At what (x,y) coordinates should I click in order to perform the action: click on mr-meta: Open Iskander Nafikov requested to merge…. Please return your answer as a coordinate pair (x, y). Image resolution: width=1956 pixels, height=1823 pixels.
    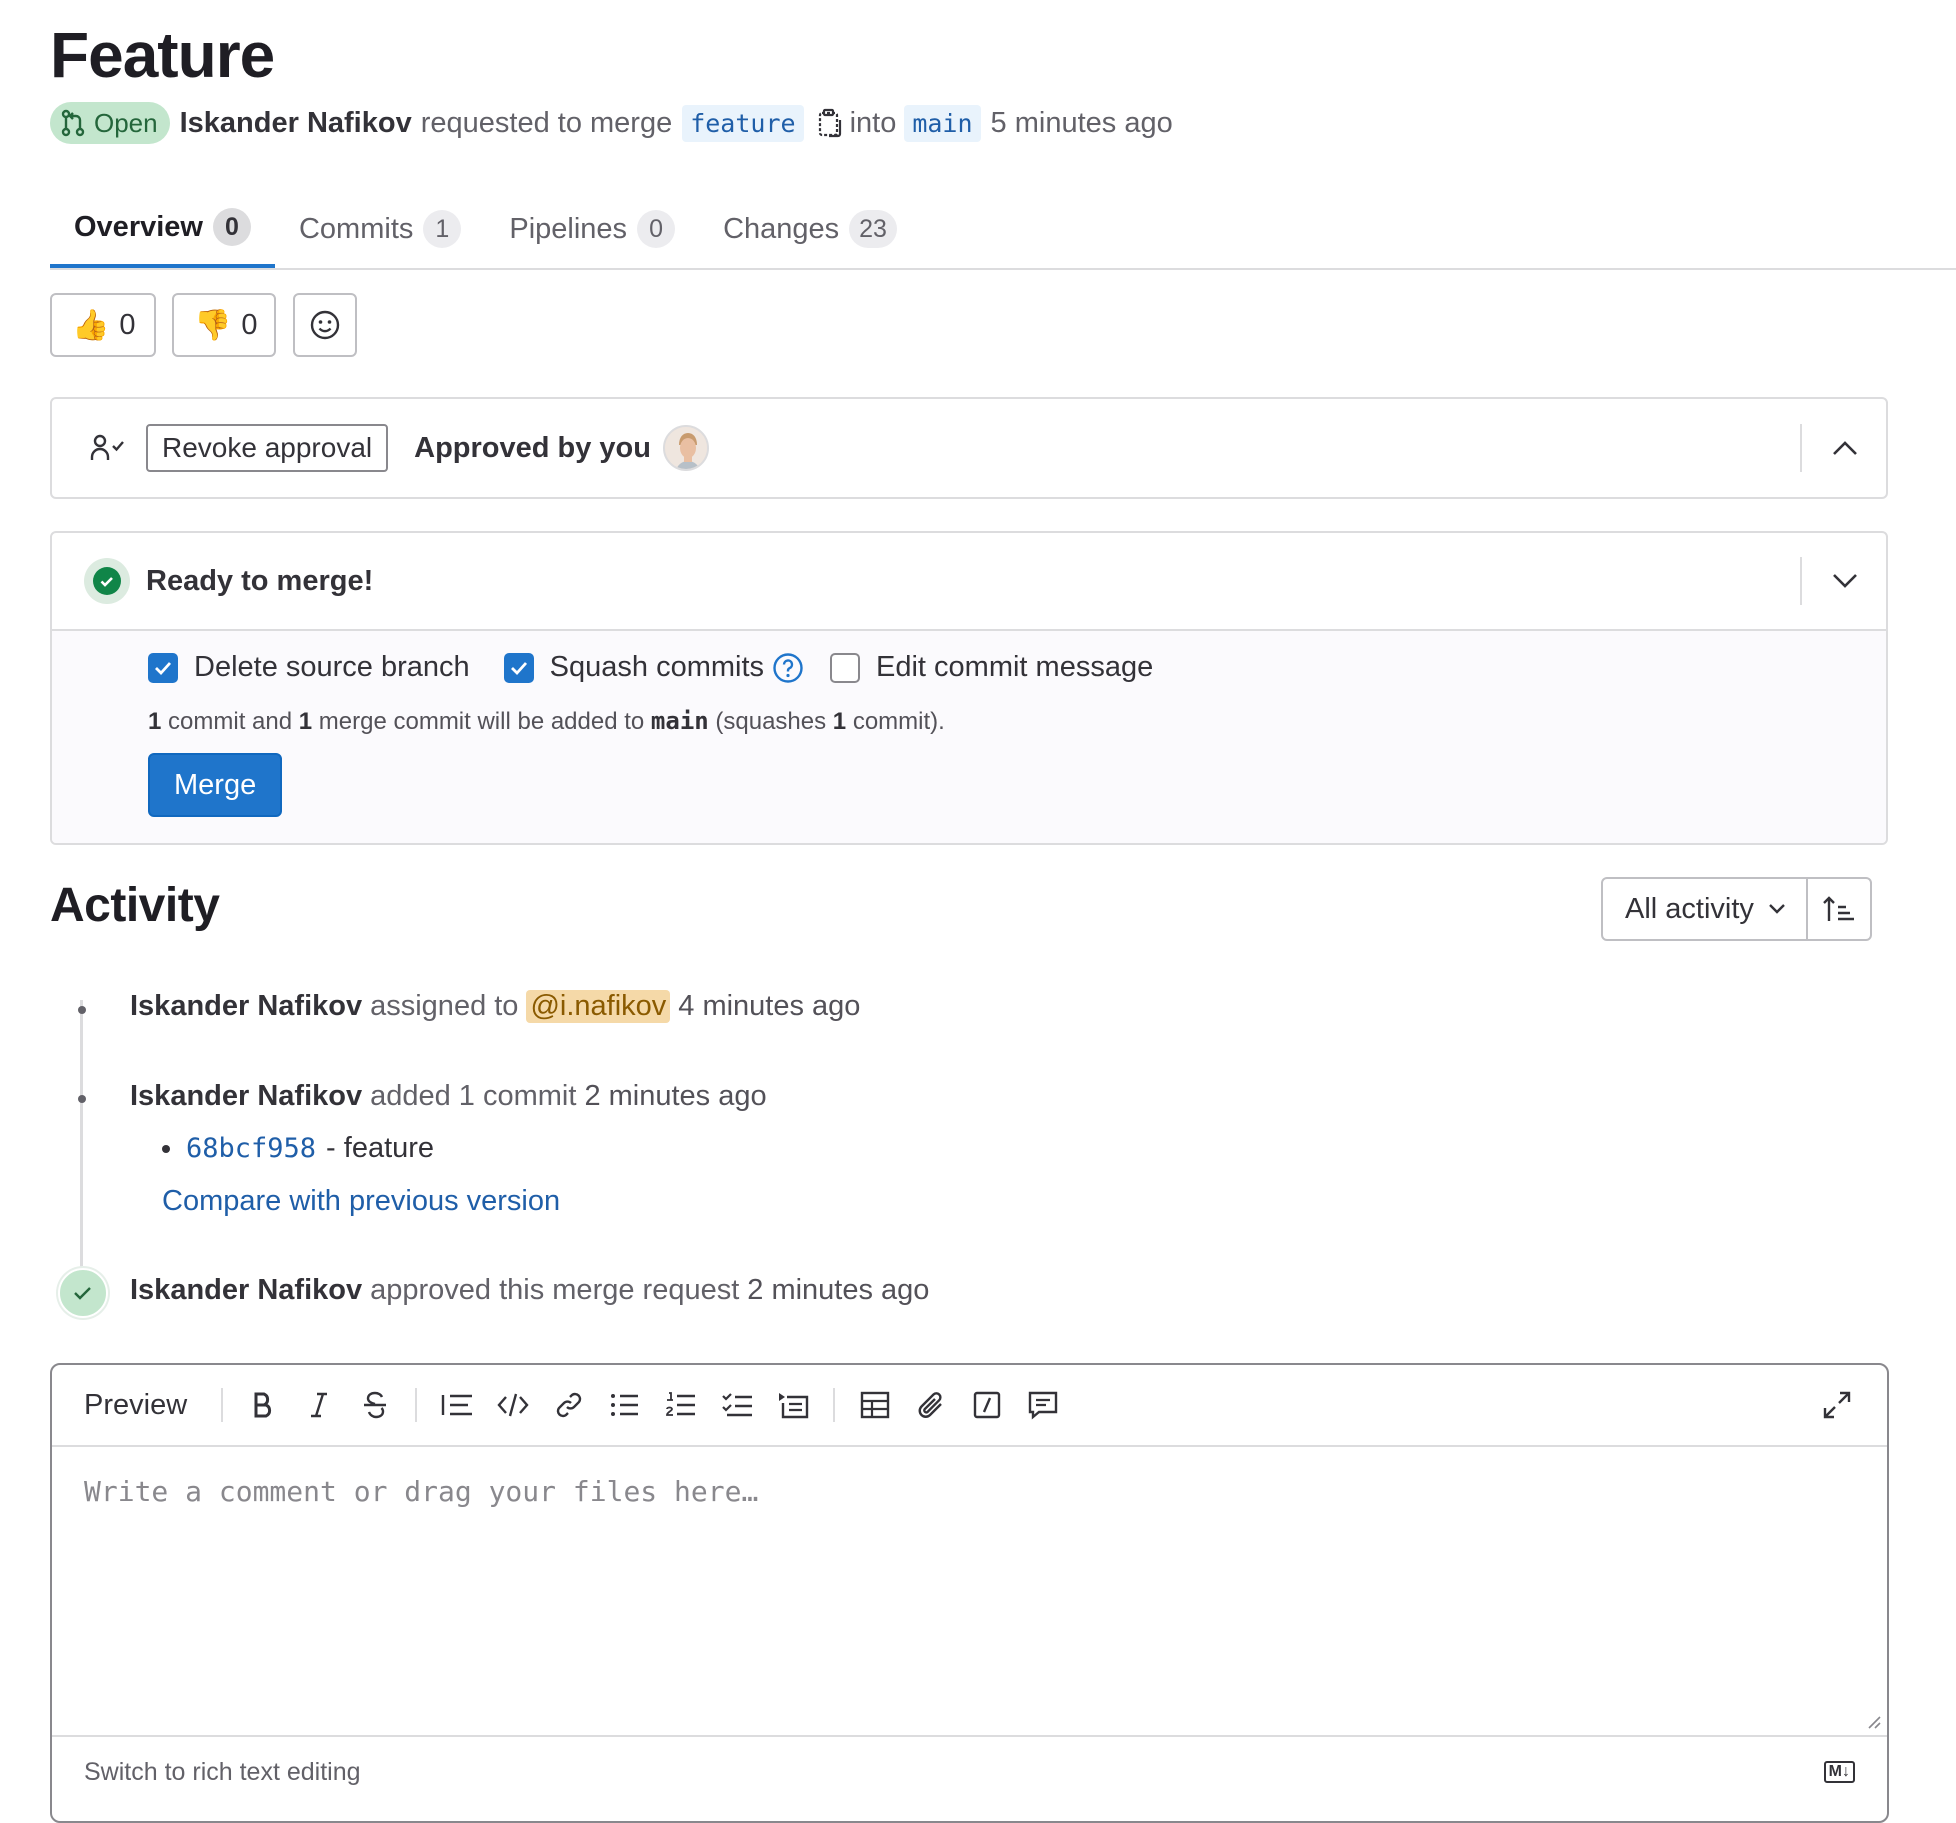
    Looking at the image, I should click on (611, 123).